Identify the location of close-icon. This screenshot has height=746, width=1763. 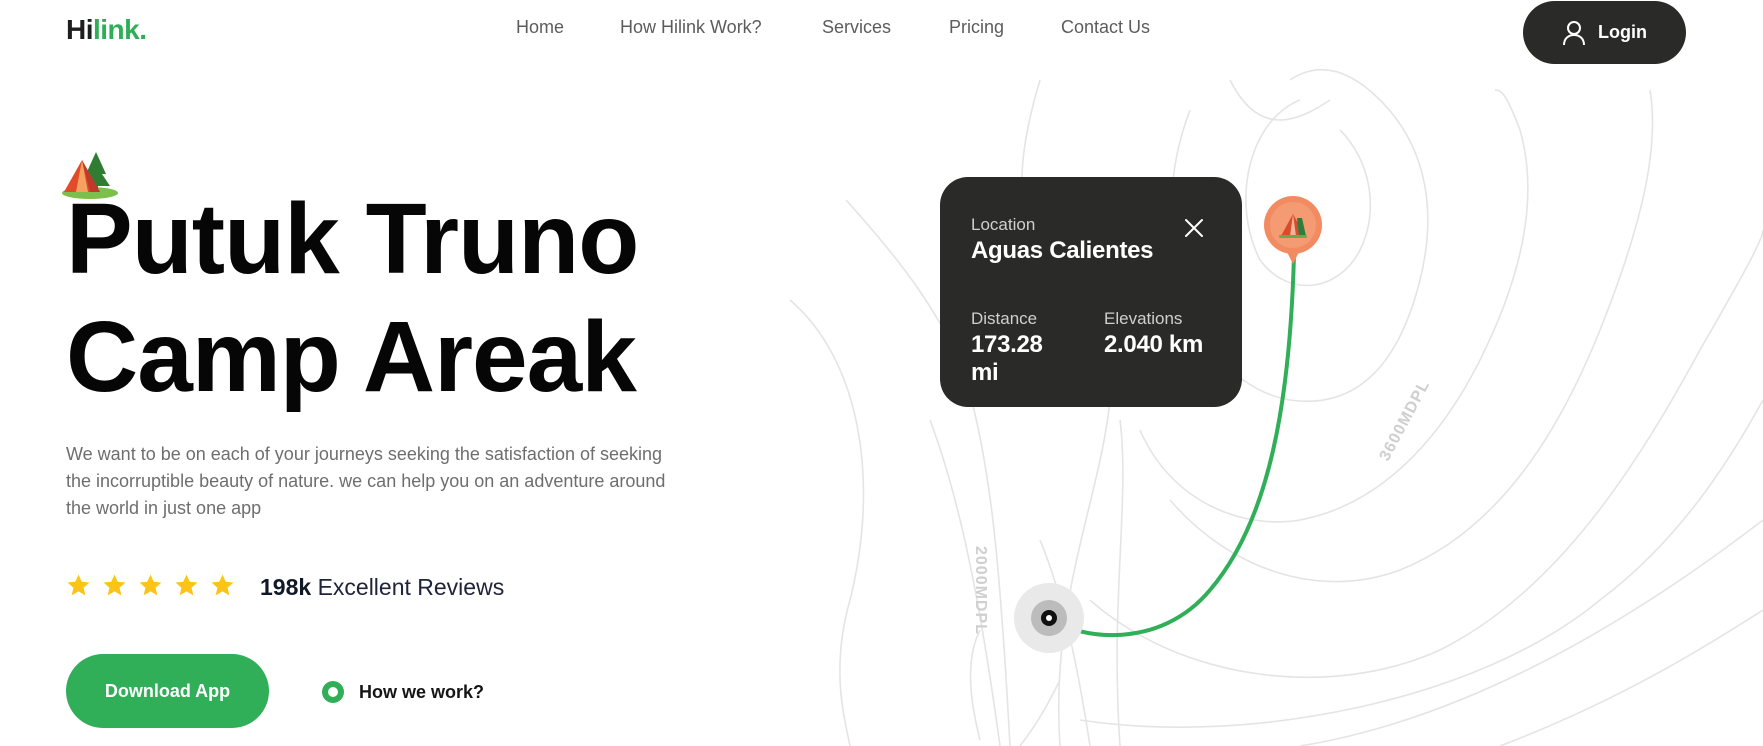
(1194, 228).